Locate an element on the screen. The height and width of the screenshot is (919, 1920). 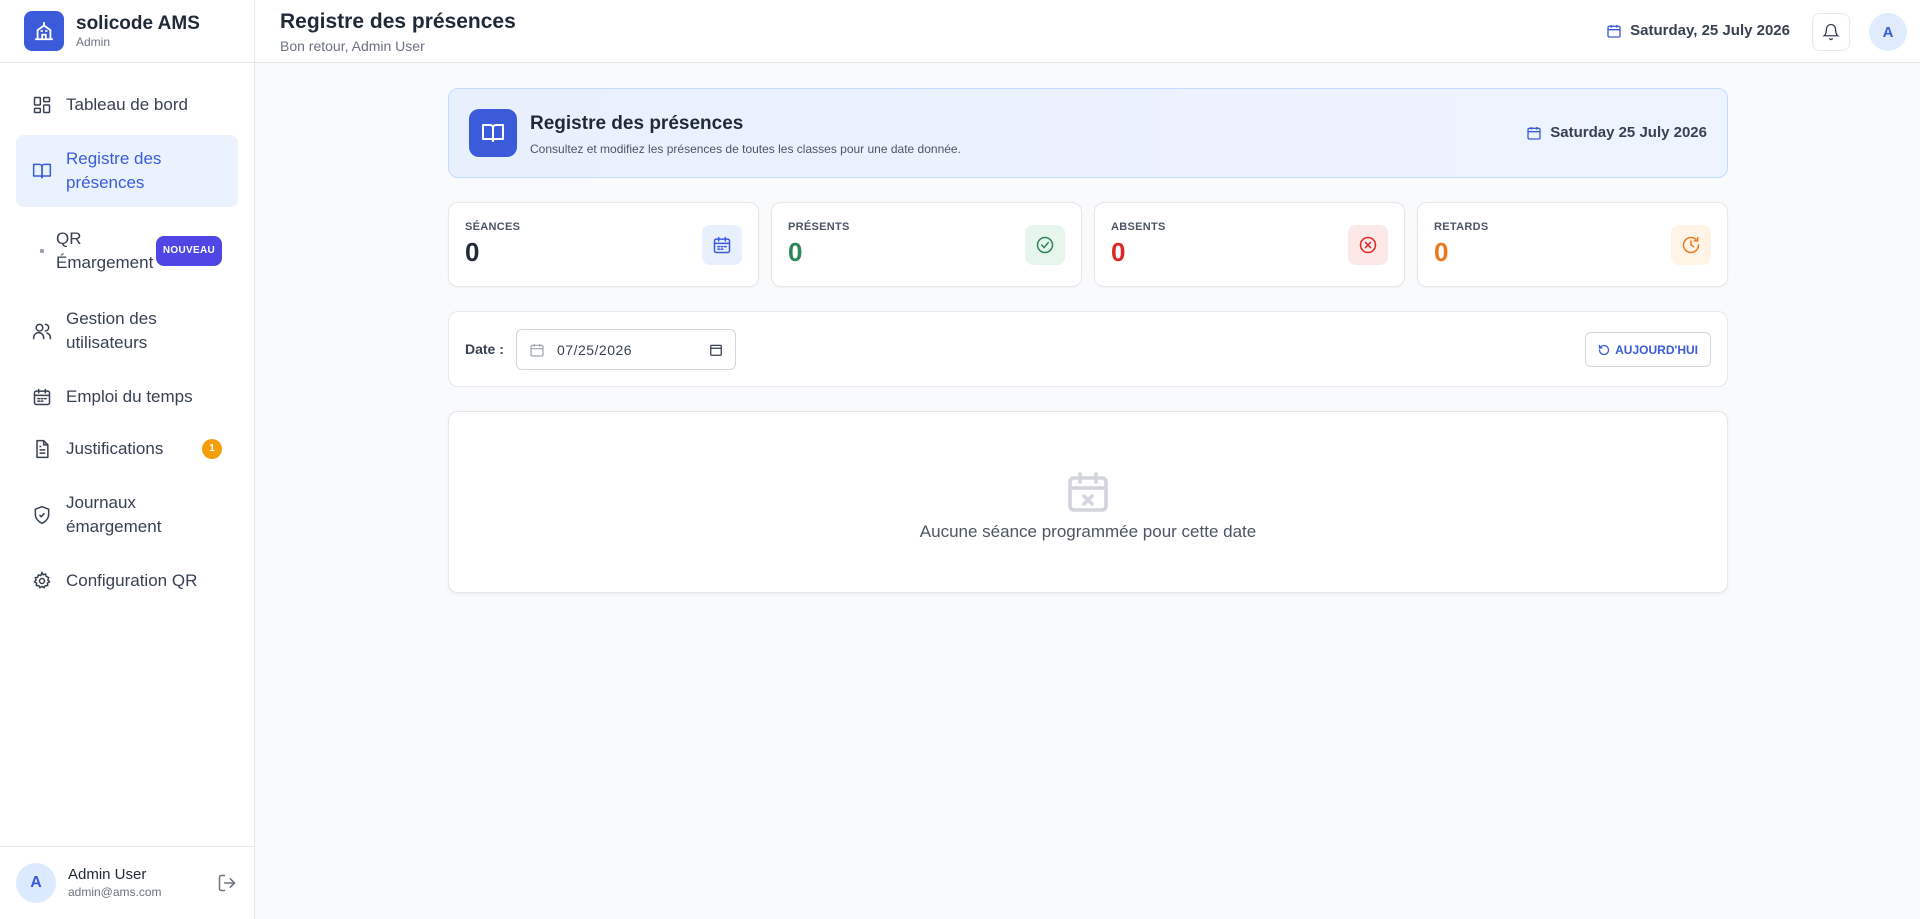
sidebar-item-logs: Journaux émargement is located at coordinates (127, 515).